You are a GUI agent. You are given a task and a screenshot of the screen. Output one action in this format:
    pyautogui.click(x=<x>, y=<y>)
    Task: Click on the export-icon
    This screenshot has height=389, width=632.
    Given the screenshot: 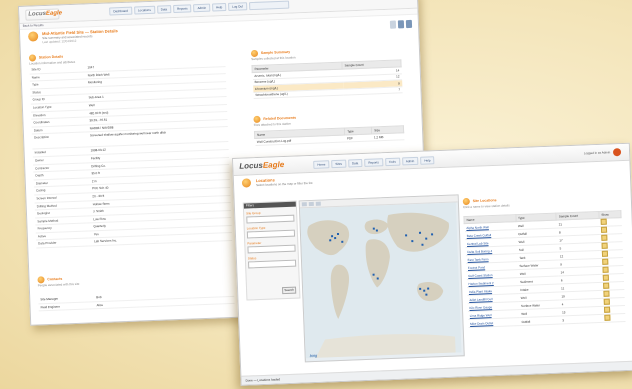 What is the action you would take?
    pyautogui.click(x=401, y=24)
    